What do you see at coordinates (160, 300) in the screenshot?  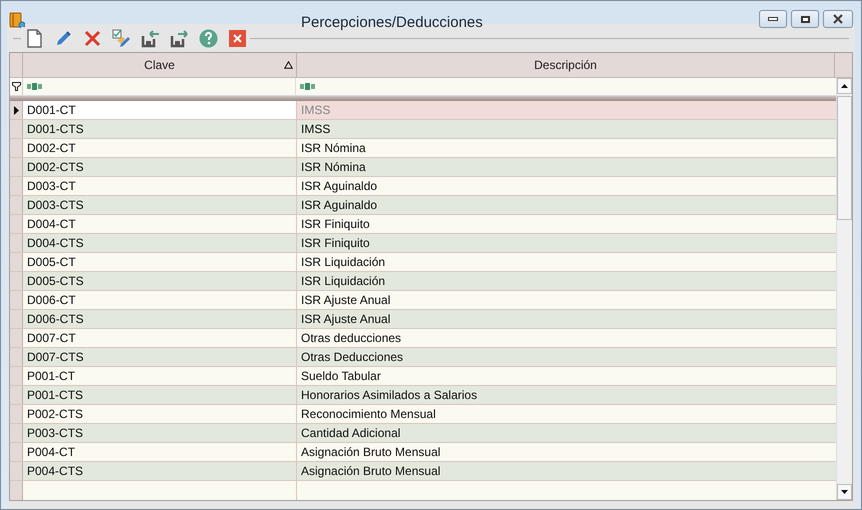 I see `table-cell: D006-CT` at bounding box center [160, 300].